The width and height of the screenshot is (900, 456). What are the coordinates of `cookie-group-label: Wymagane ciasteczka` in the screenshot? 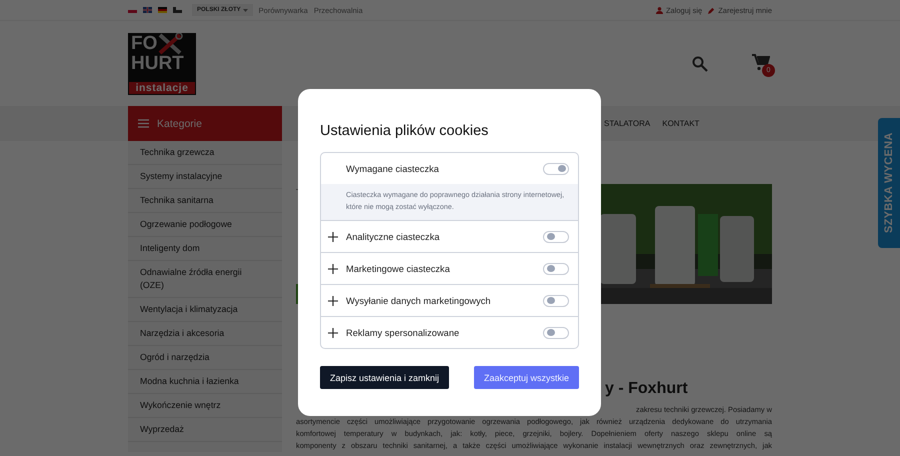 It's located at (444, 169).